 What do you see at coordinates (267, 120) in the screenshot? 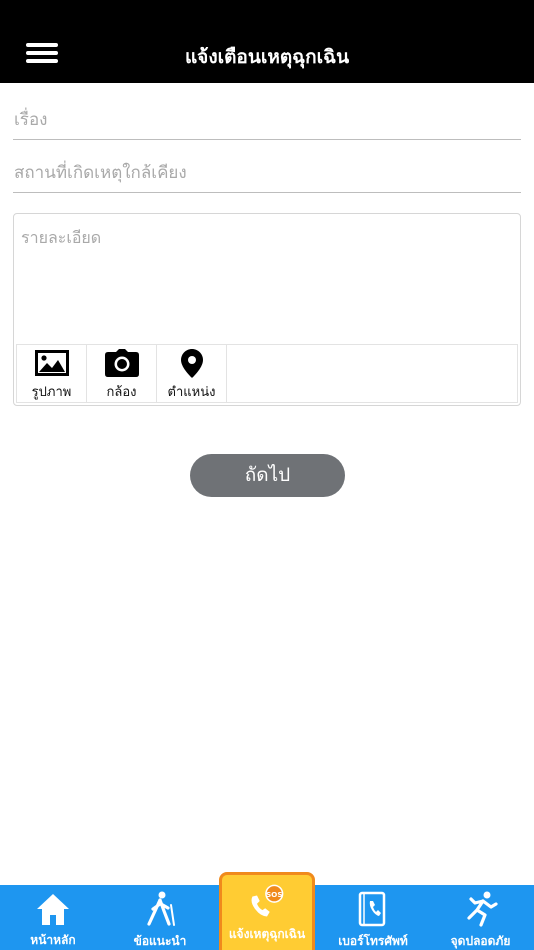
I see `subject-input` at bounding box center [267, 120].